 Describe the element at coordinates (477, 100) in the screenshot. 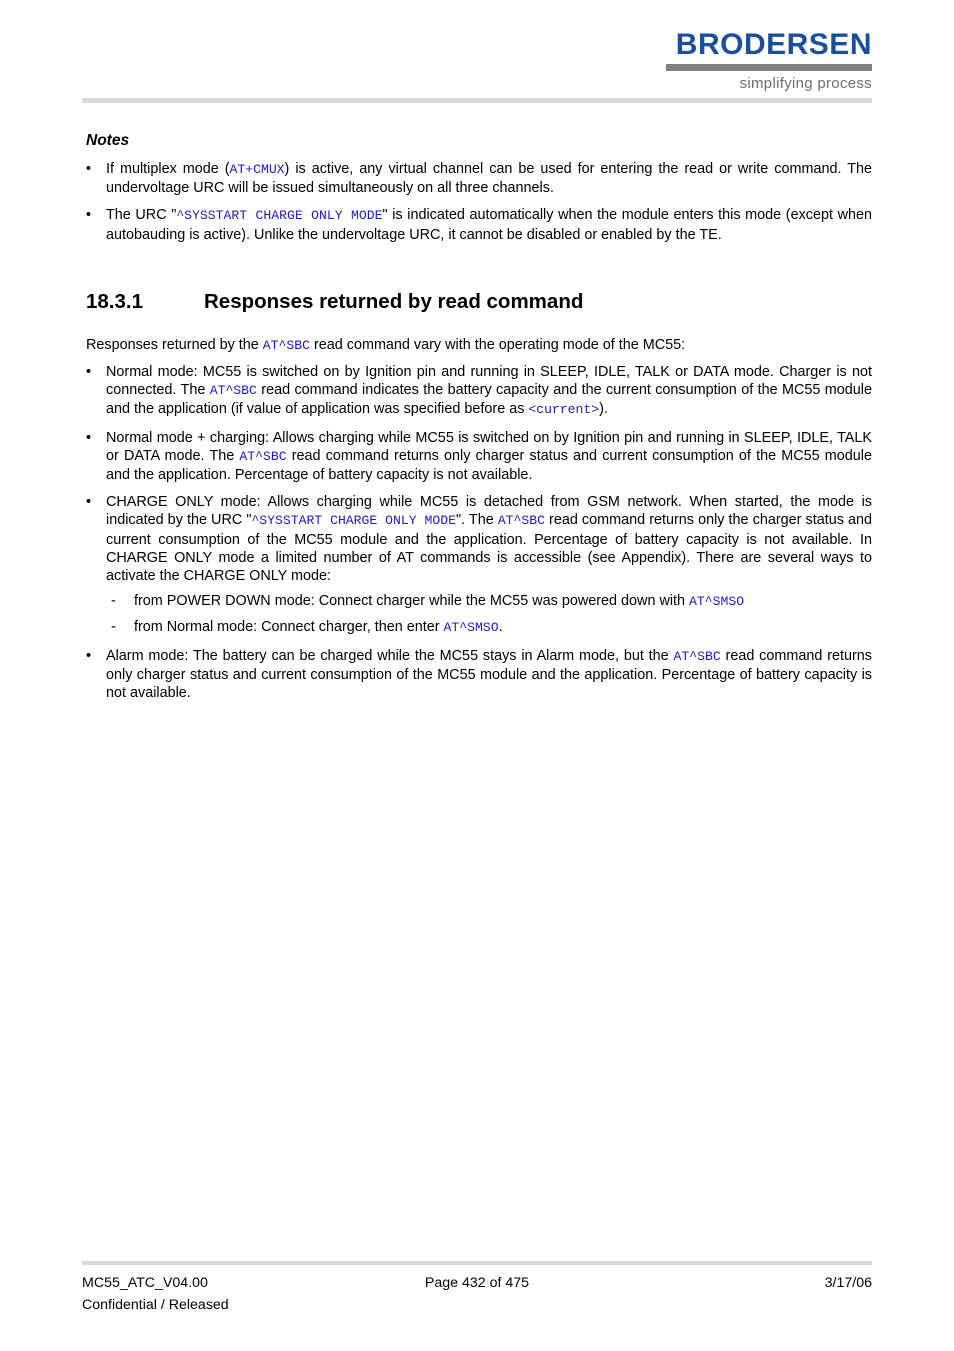

I see `header-divider-rule` at that location.